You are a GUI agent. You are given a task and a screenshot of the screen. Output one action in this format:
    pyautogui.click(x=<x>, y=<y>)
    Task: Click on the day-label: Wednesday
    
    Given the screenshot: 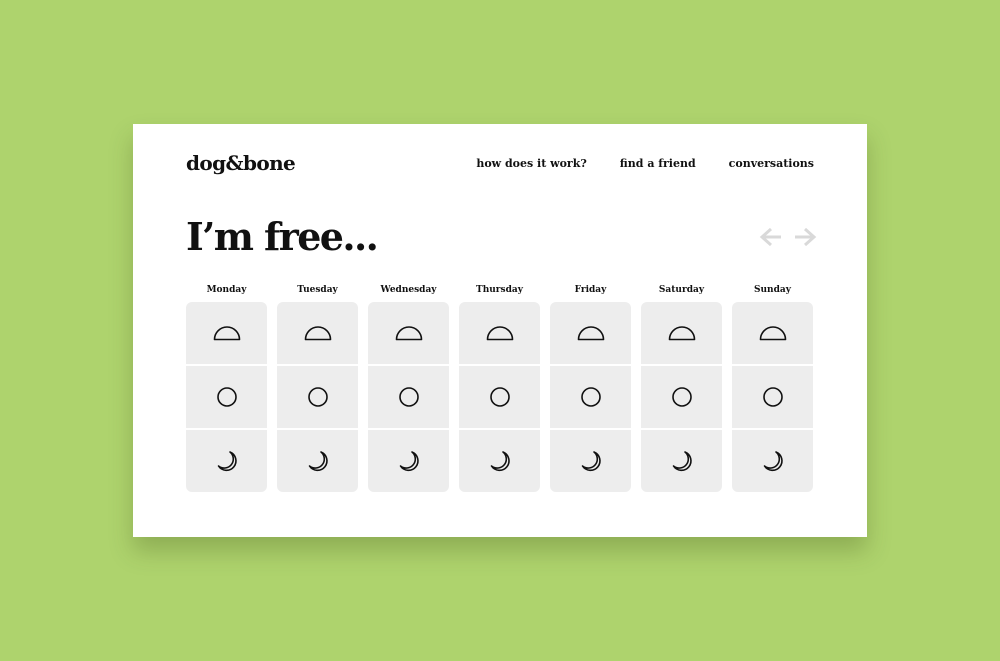 What is the action you would take?
    pyautogui.click(x=408, y=290)
    